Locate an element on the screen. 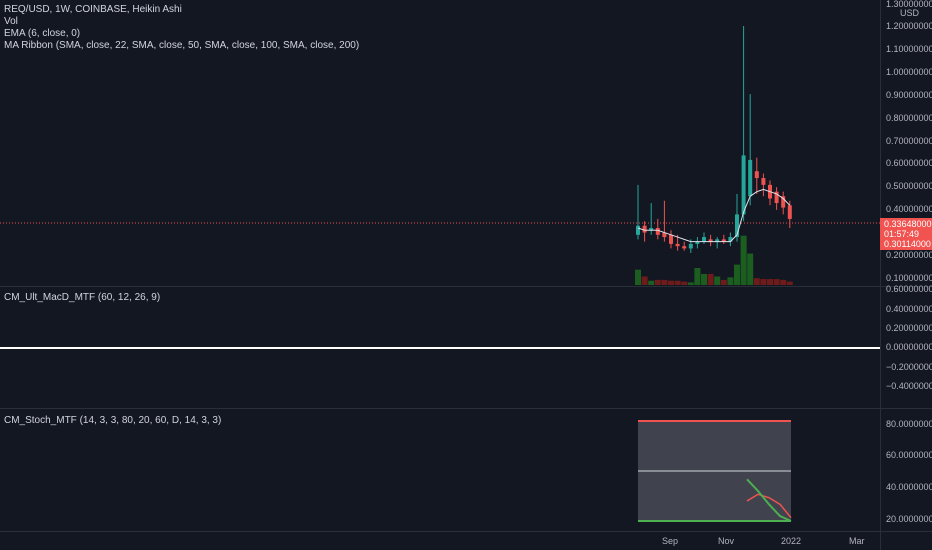  macd-tick: 0.00000000 is located at coordinates (909, 347).